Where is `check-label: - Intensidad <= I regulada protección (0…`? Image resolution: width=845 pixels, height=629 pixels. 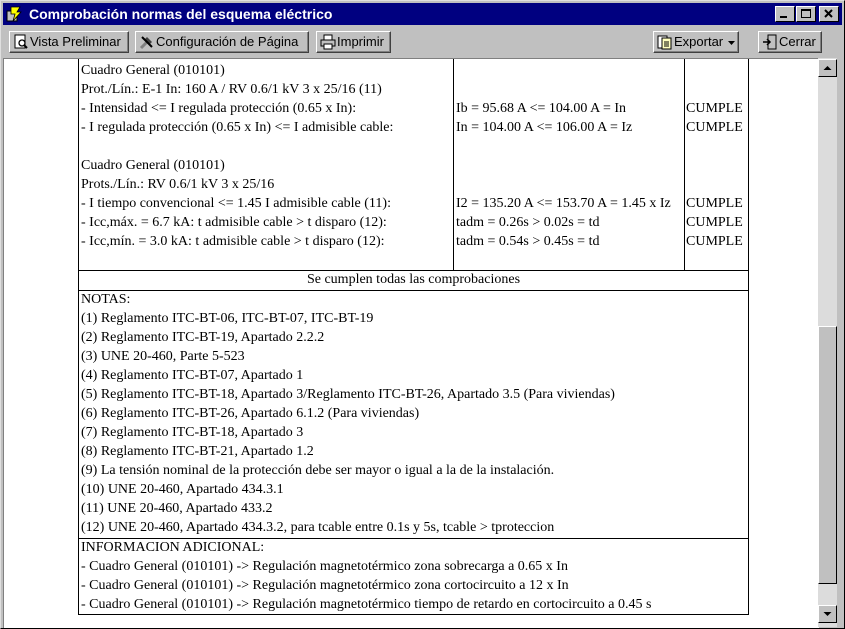
check-label: - Intensidad <= I regulada protección (0… is located at coordinates (219, 108).